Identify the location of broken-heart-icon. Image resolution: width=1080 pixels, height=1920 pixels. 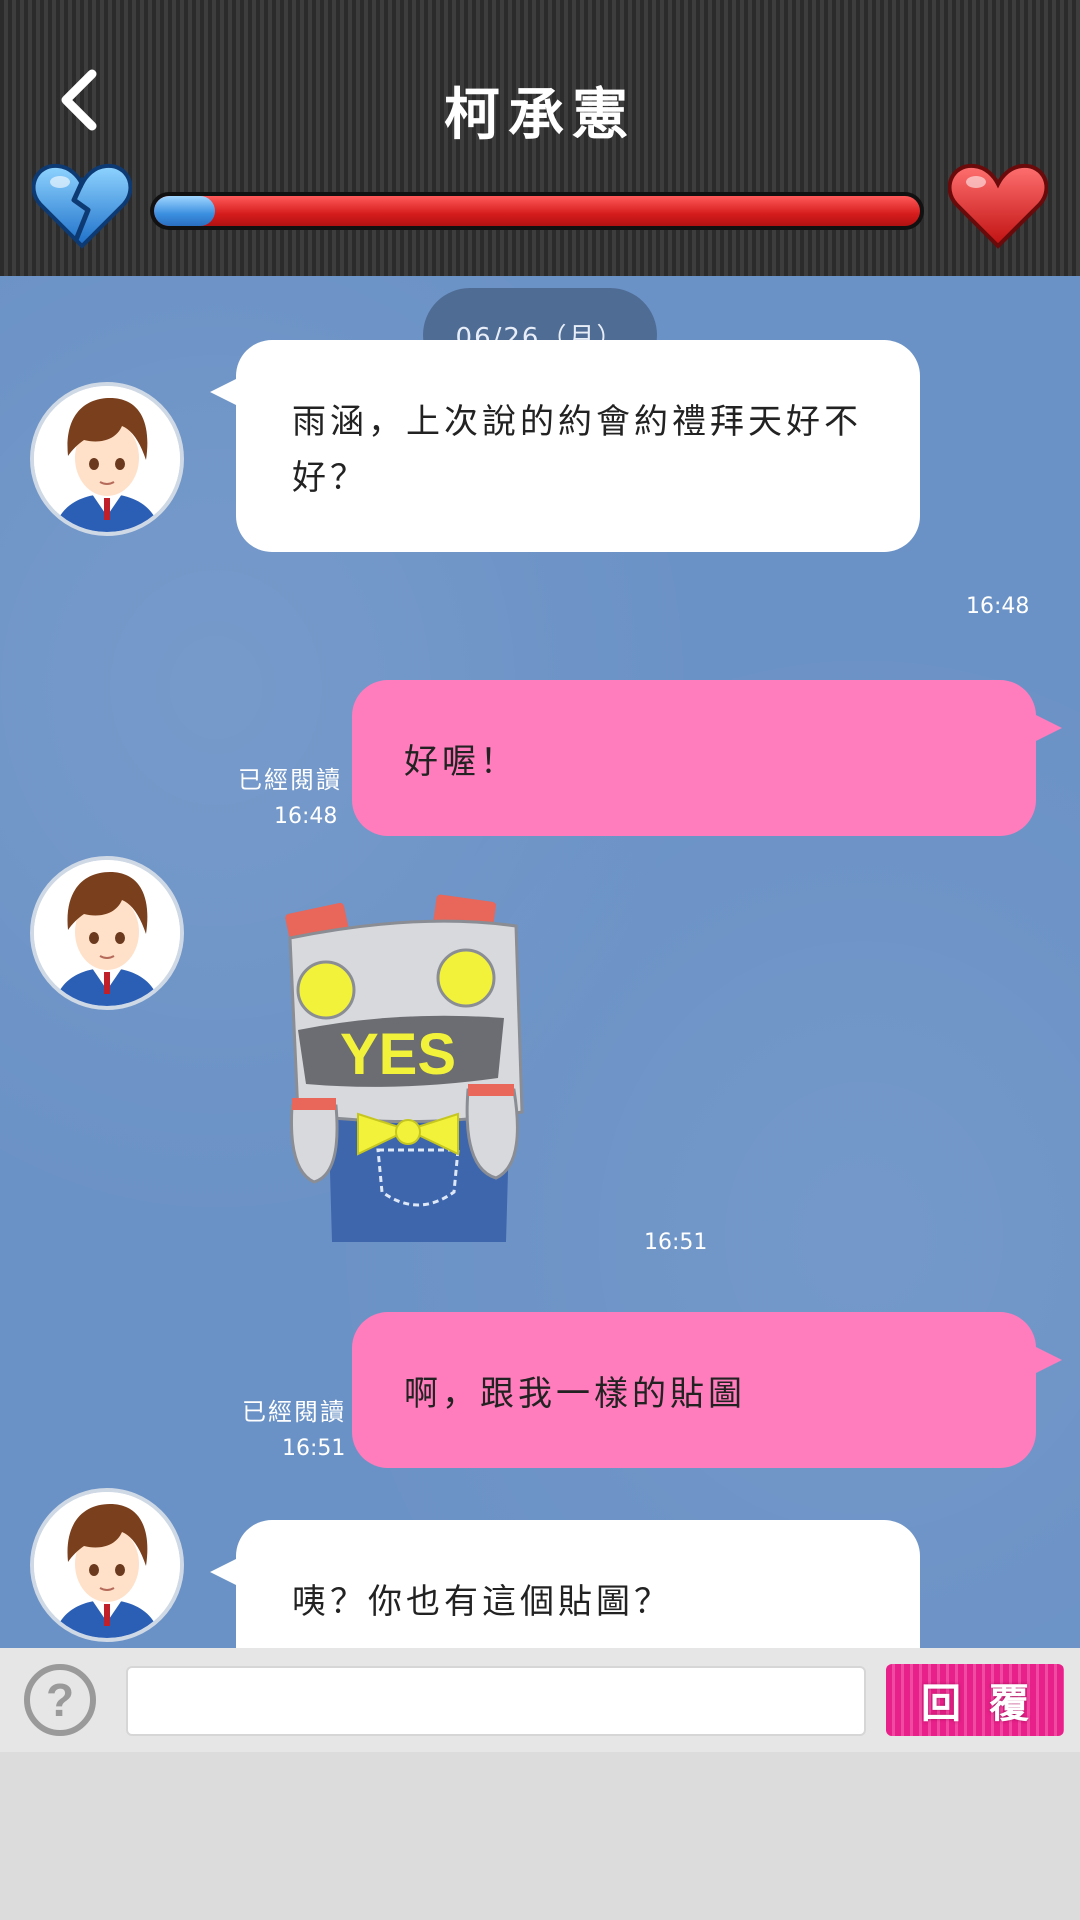
(82, 206).